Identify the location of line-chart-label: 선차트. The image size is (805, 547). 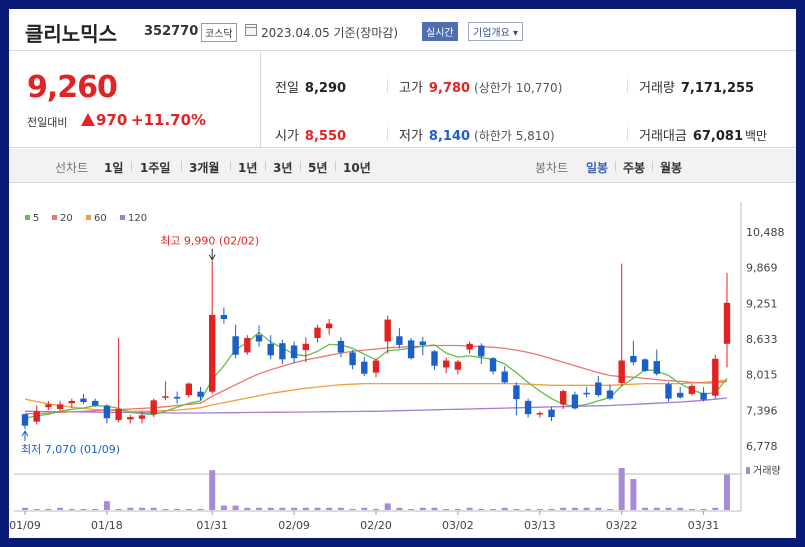
(72, 168).